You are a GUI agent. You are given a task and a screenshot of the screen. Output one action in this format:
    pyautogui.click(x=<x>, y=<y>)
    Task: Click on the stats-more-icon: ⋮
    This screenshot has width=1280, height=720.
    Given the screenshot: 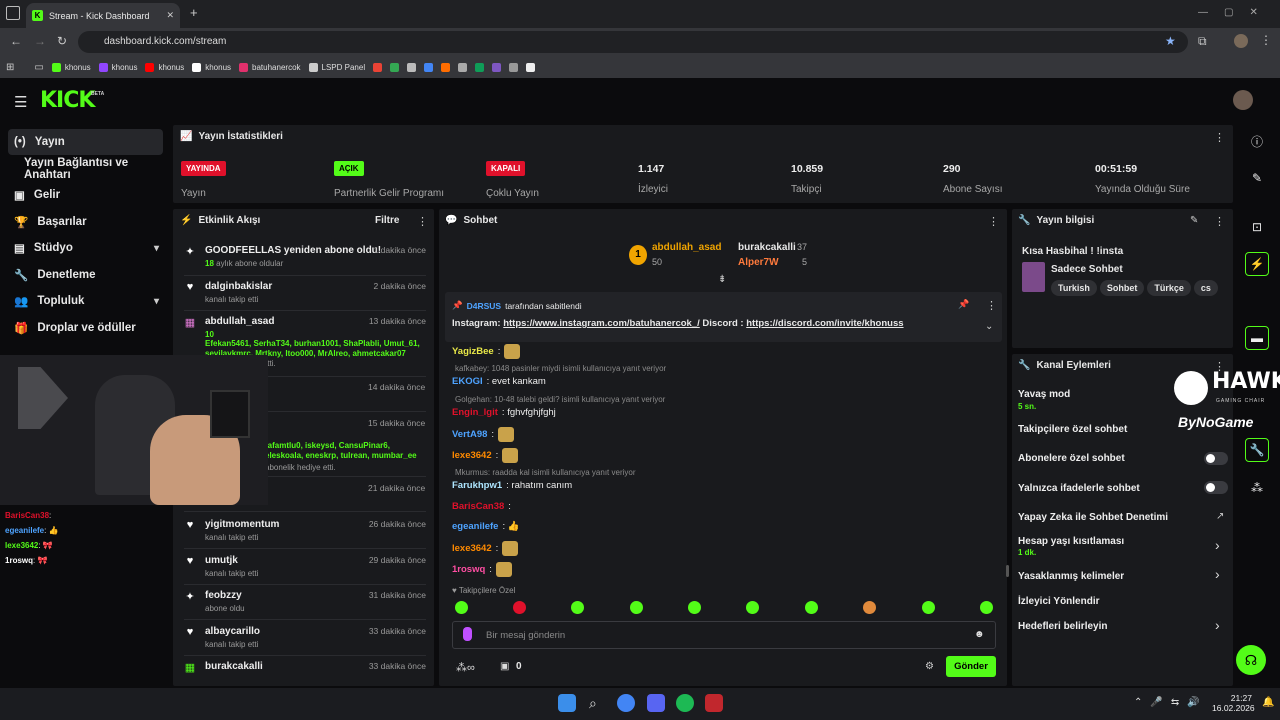 What is the action you would take?
    pyautogui.click(x=1219, y=137)
    